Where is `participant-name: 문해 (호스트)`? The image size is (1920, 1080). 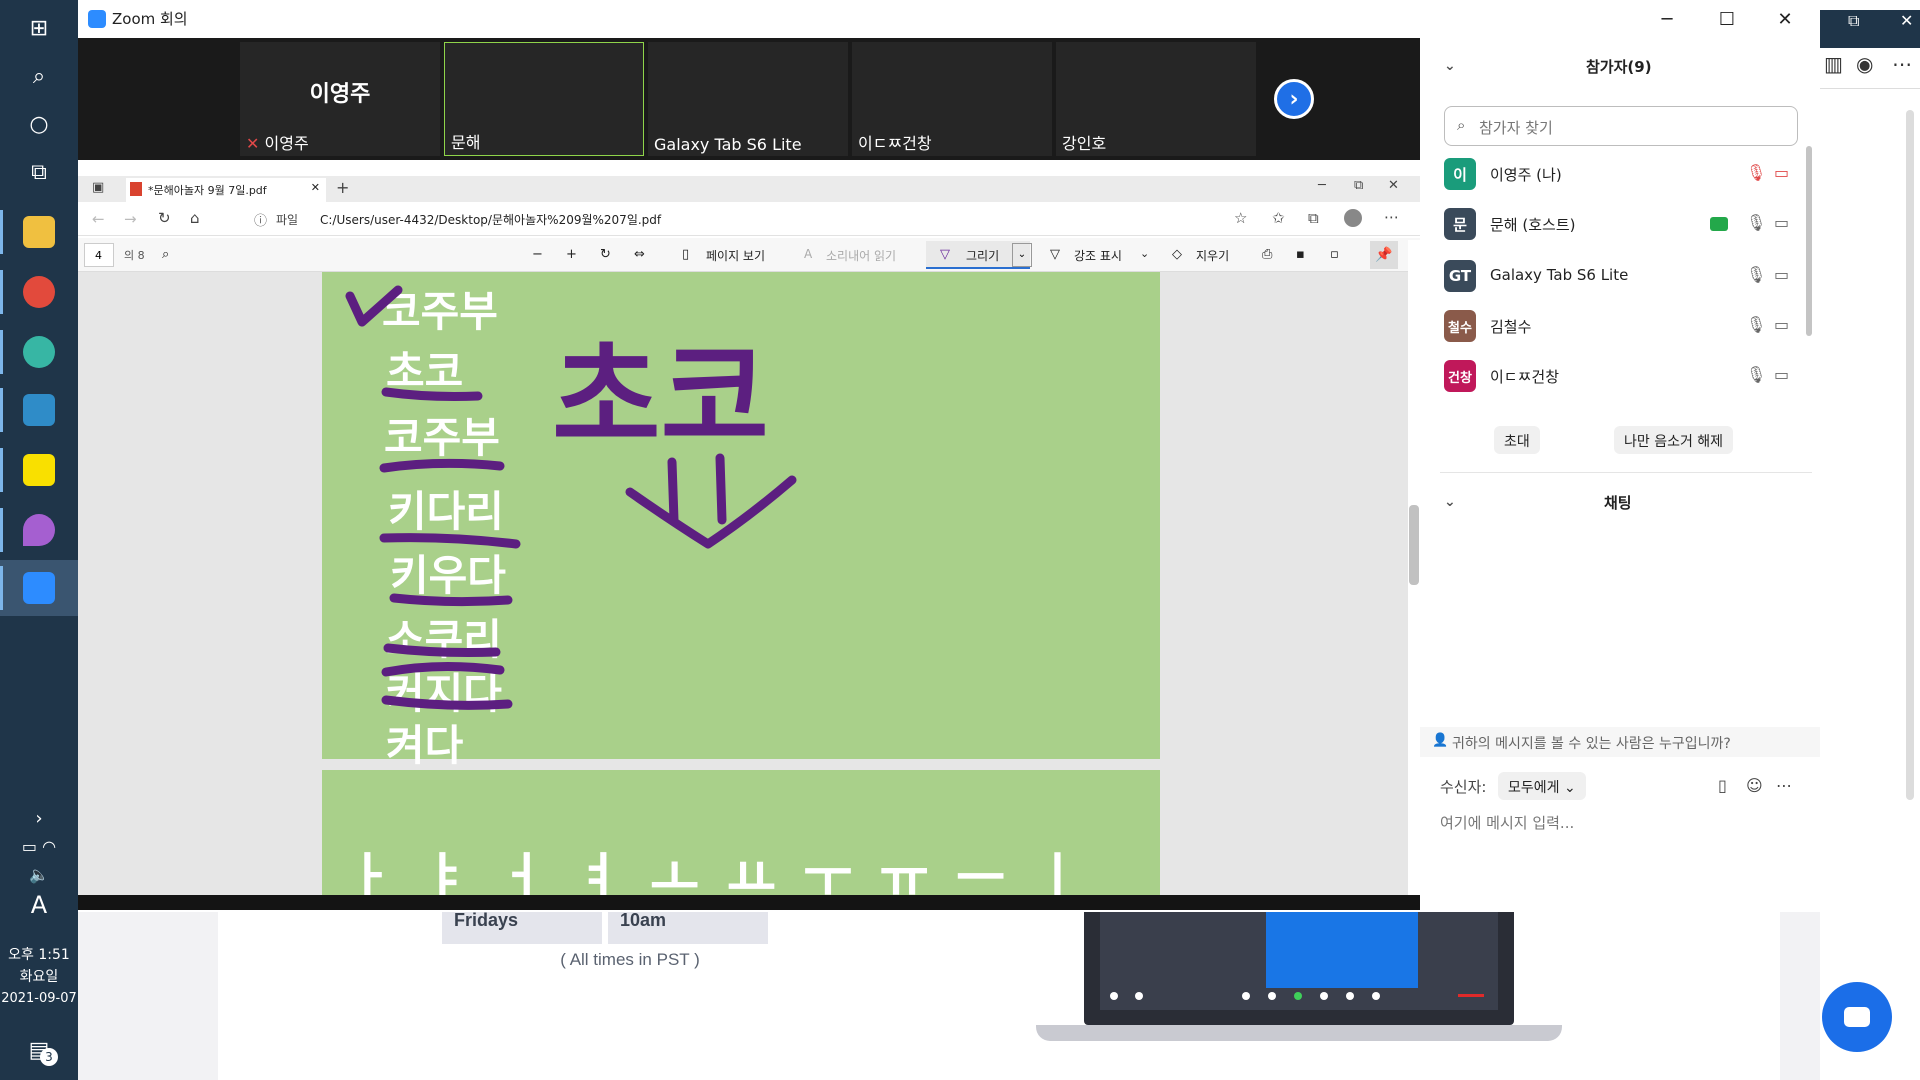 participant-name: 문해 (호스트) is located at coordinates (1533, 225).